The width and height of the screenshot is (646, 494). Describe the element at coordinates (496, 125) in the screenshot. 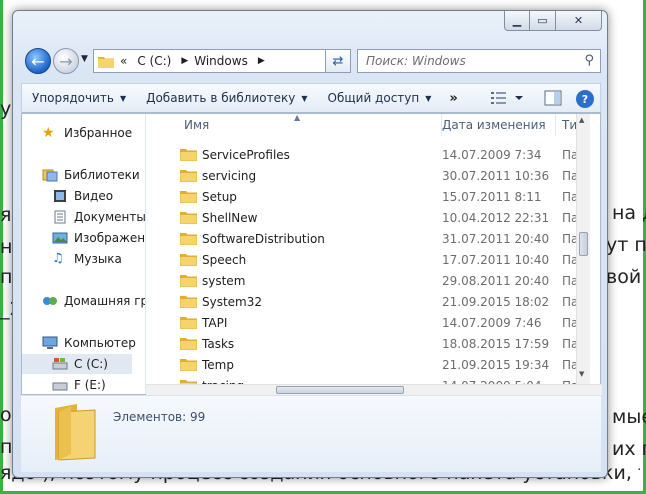

I see `column-date-modified: Дата изменения` at that location.